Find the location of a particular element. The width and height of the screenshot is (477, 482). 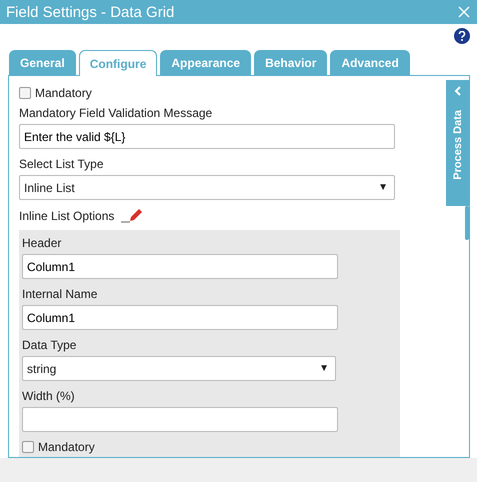

help-icon is located at coordinates (462, 36).